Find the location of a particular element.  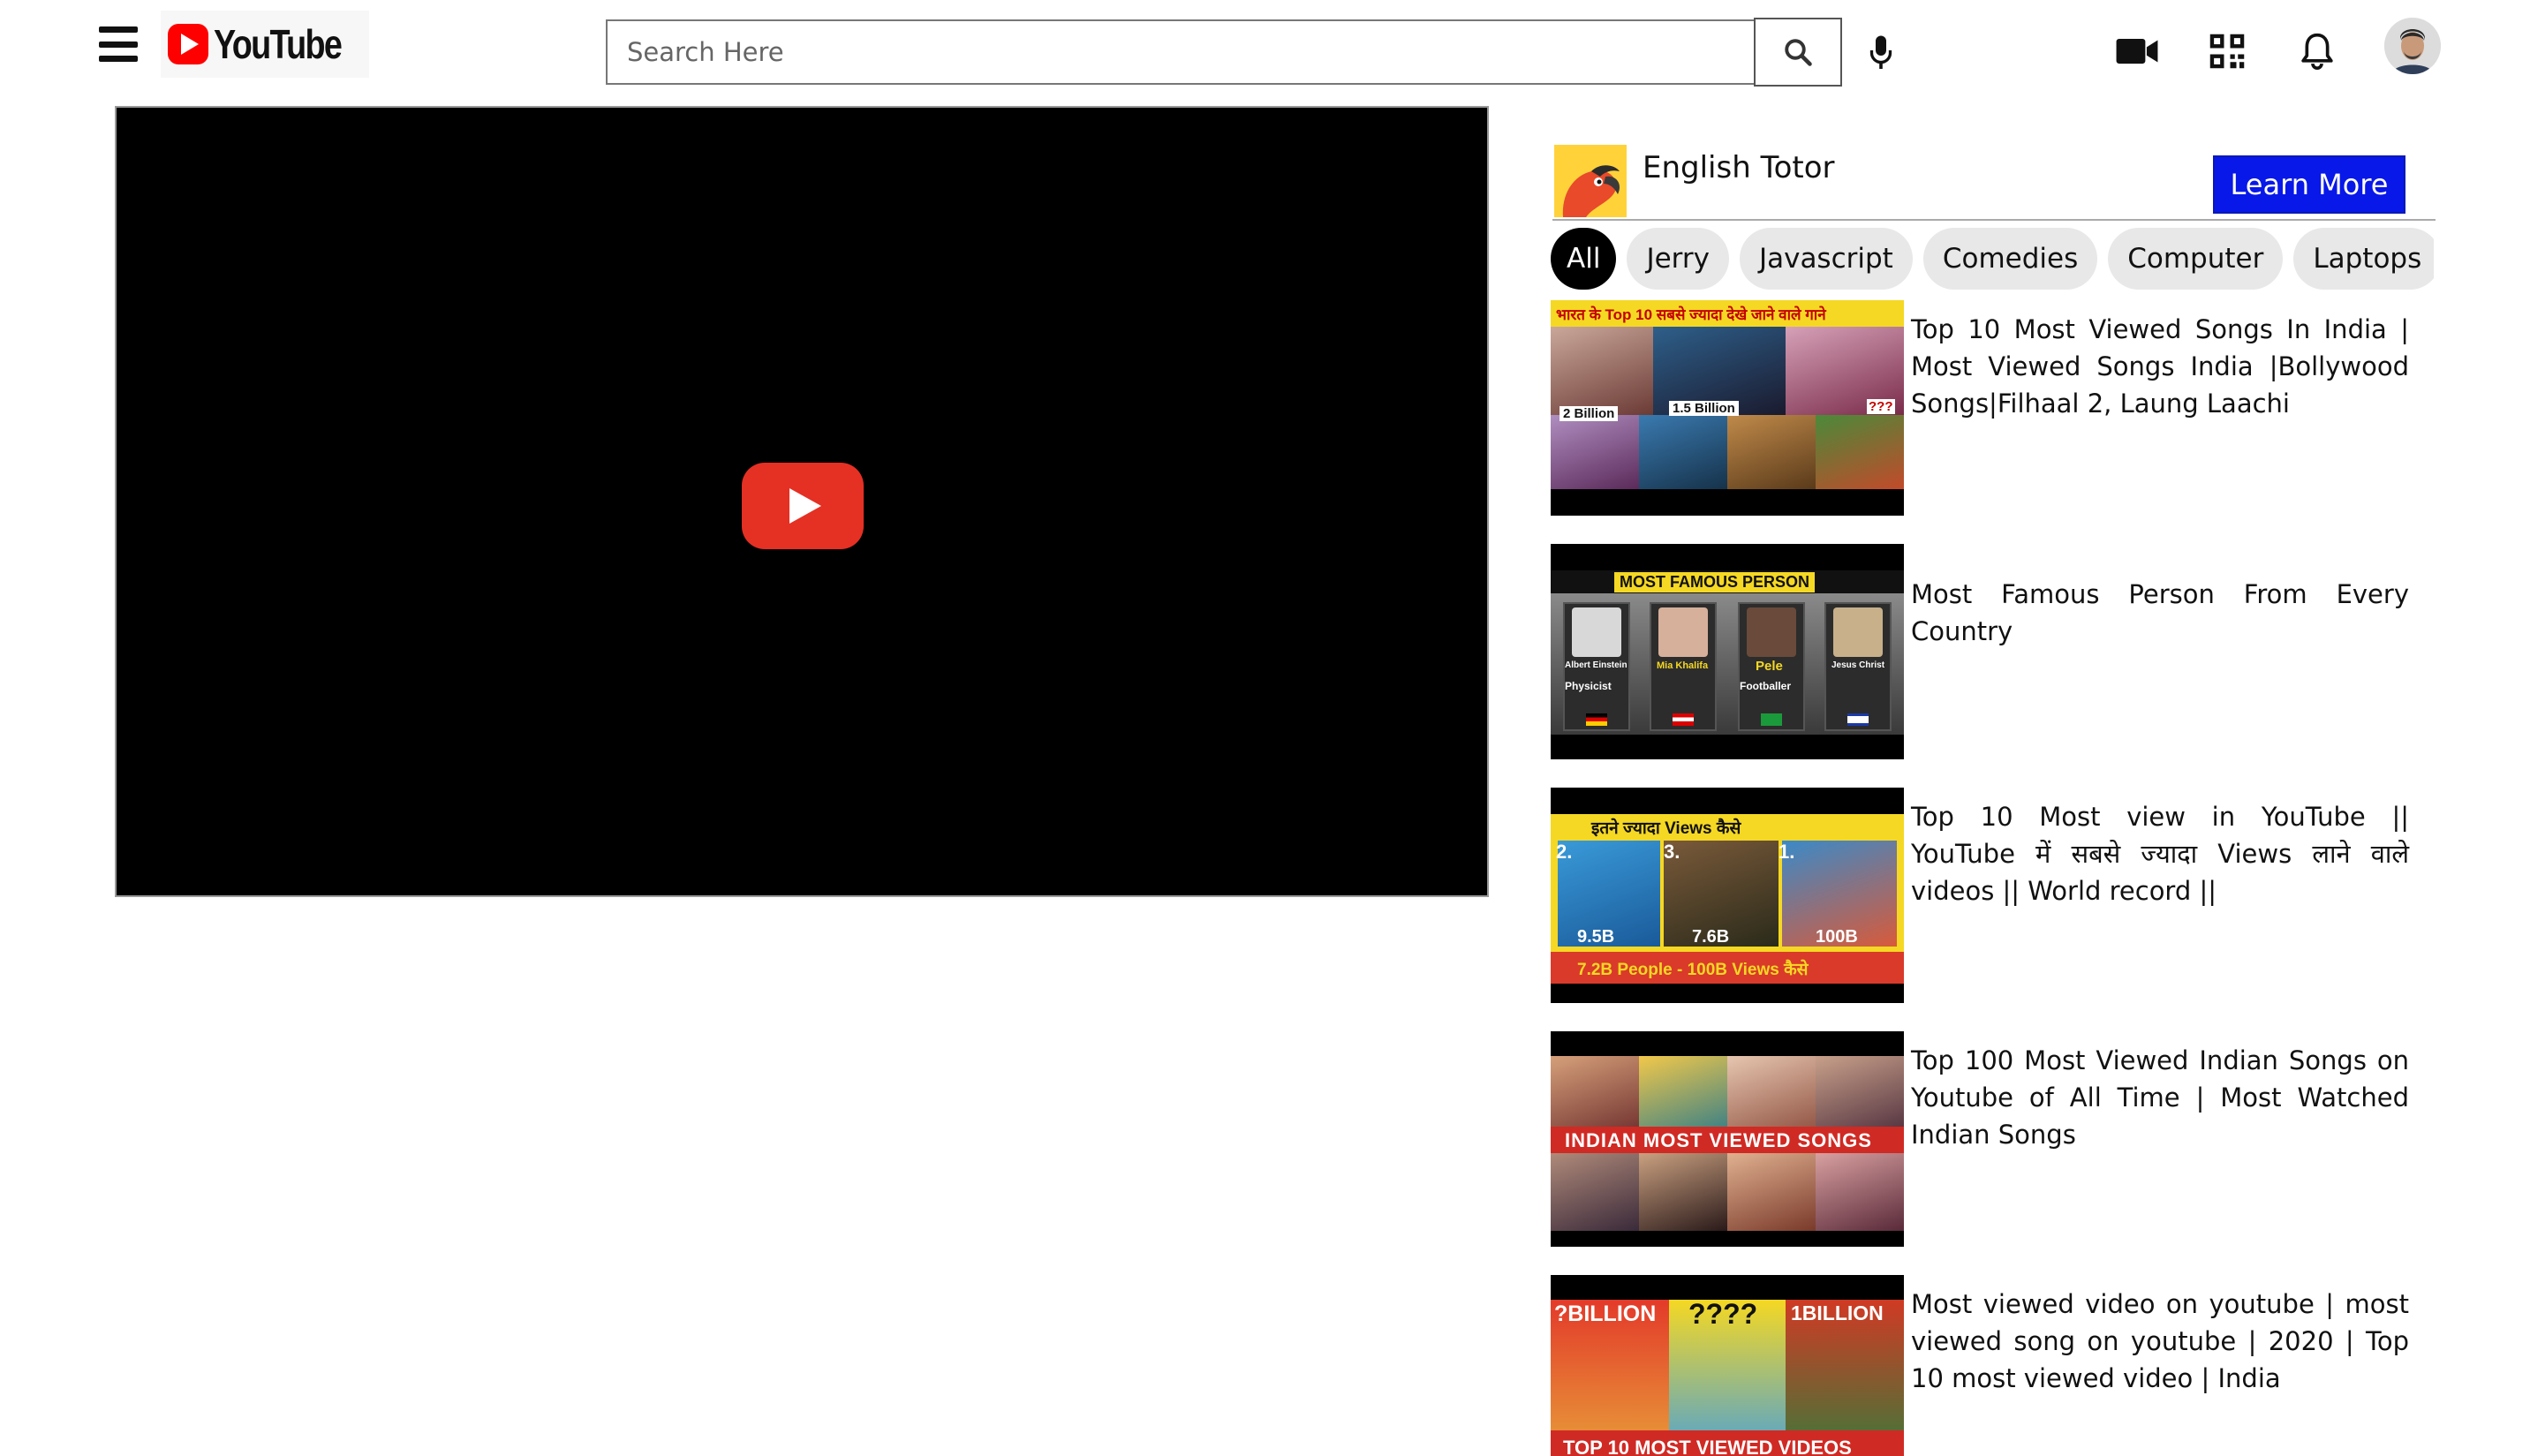

chip-all: All is located at coordinates (1584, 259).